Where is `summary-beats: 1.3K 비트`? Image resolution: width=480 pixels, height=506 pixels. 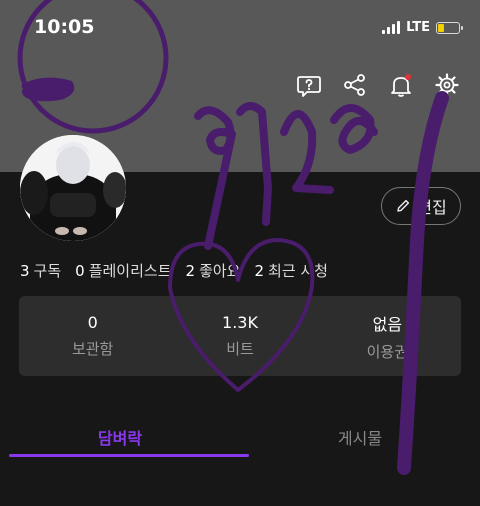
summary-beats: 1.3K 비트 is located at coordinates (239, 336).